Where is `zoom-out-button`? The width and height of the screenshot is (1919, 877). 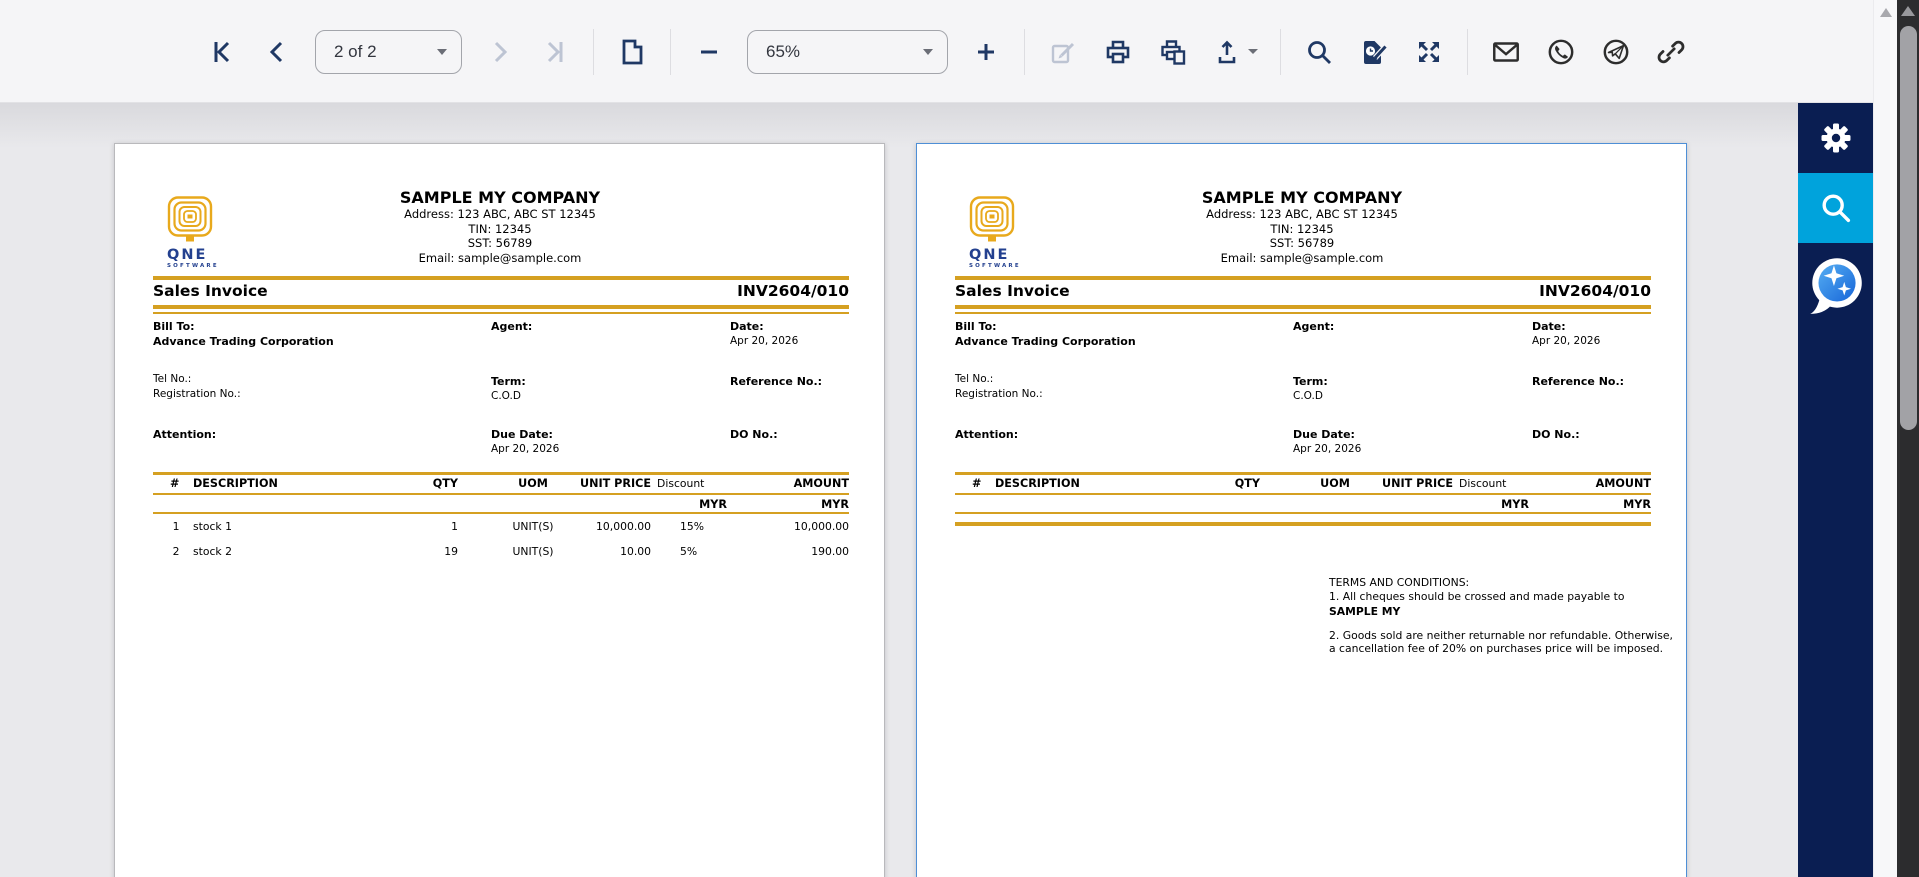
zoom-out-button is located at coordinates (709, 52).